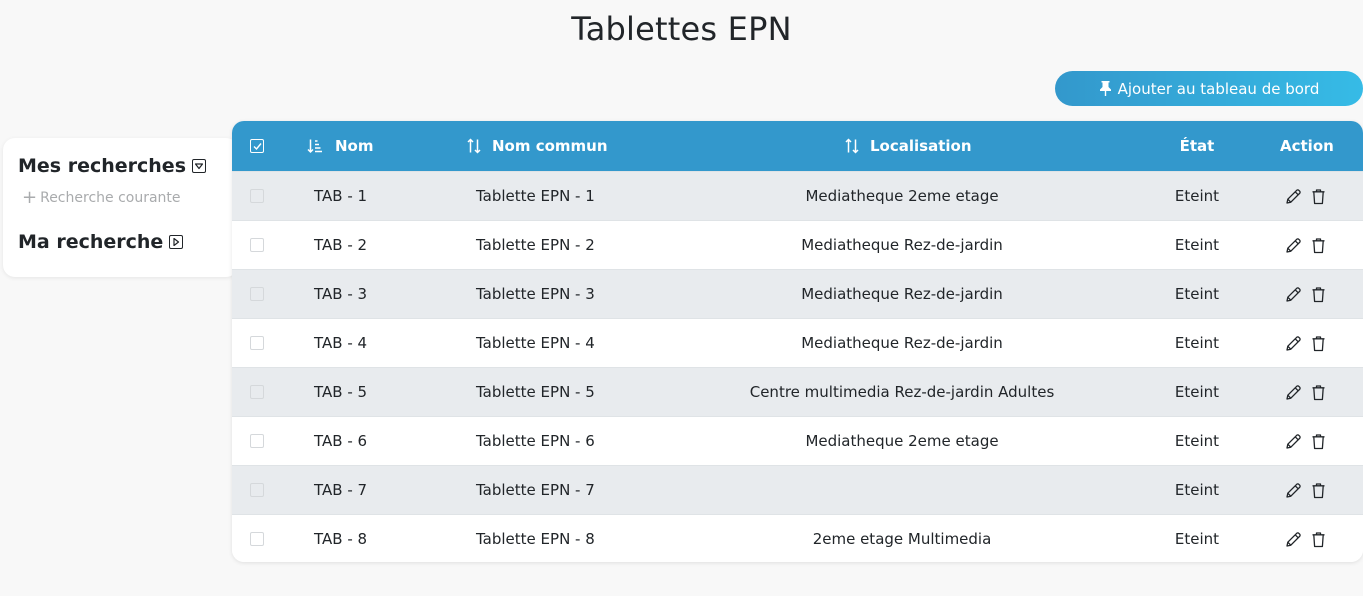 This screenshot has width=1363, height=596. I want to click on cell-nom-commun: Tablette EPN - 3, so click(535, 294).